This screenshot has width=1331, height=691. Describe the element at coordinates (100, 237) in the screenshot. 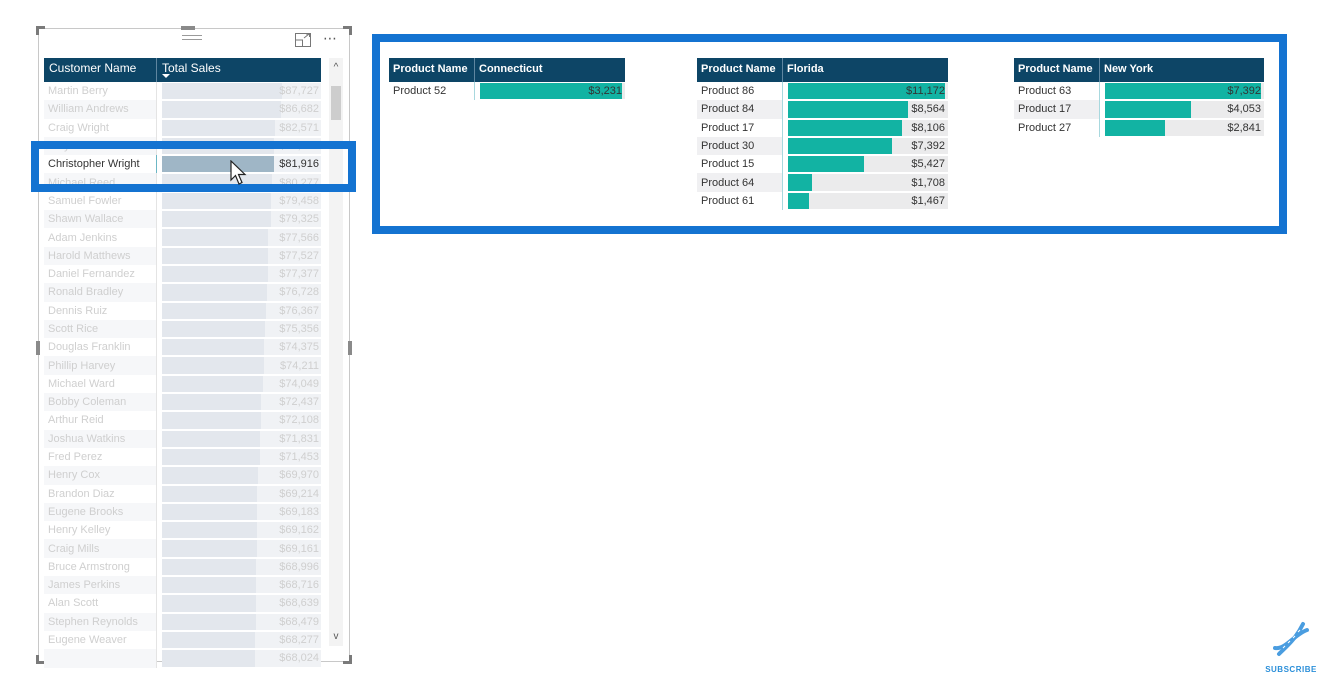

I see `customer-name-cell: Adam Jenkins` at that location.